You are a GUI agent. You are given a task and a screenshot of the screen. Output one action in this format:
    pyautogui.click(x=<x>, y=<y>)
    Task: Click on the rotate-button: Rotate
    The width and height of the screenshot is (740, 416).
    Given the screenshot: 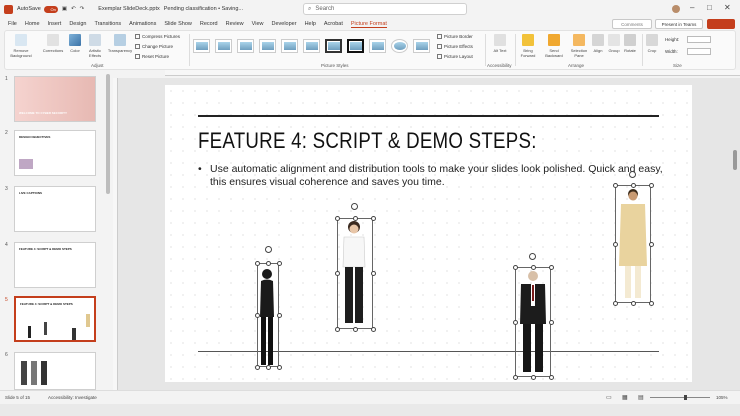 What is the action you would take?
    pyautogui.click(x=630, y=43)
    